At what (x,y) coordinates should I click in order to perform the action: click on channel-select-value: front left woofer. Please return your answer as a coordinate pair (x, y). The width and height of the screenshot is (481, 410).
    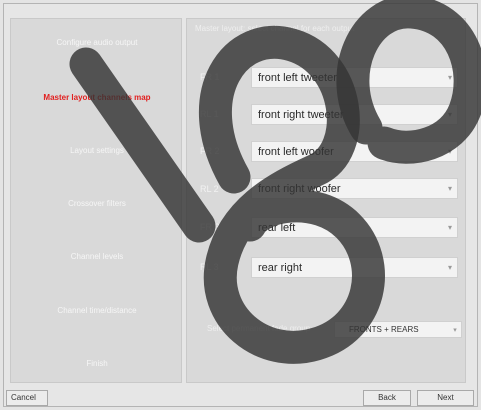
    Looking at the image, I should click on (296, 151).